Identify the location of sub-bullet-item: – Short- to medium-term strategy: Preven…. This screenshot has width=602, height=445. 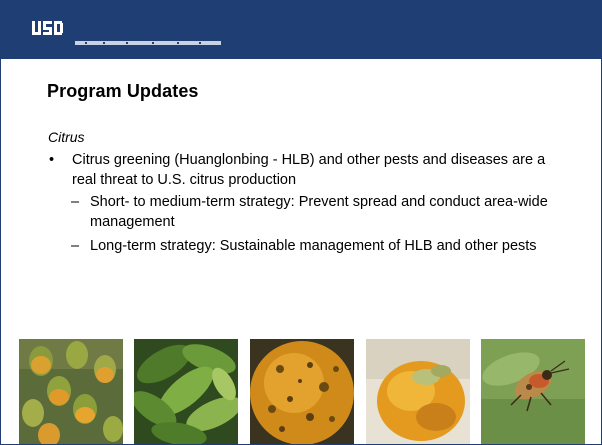
(309, 212).